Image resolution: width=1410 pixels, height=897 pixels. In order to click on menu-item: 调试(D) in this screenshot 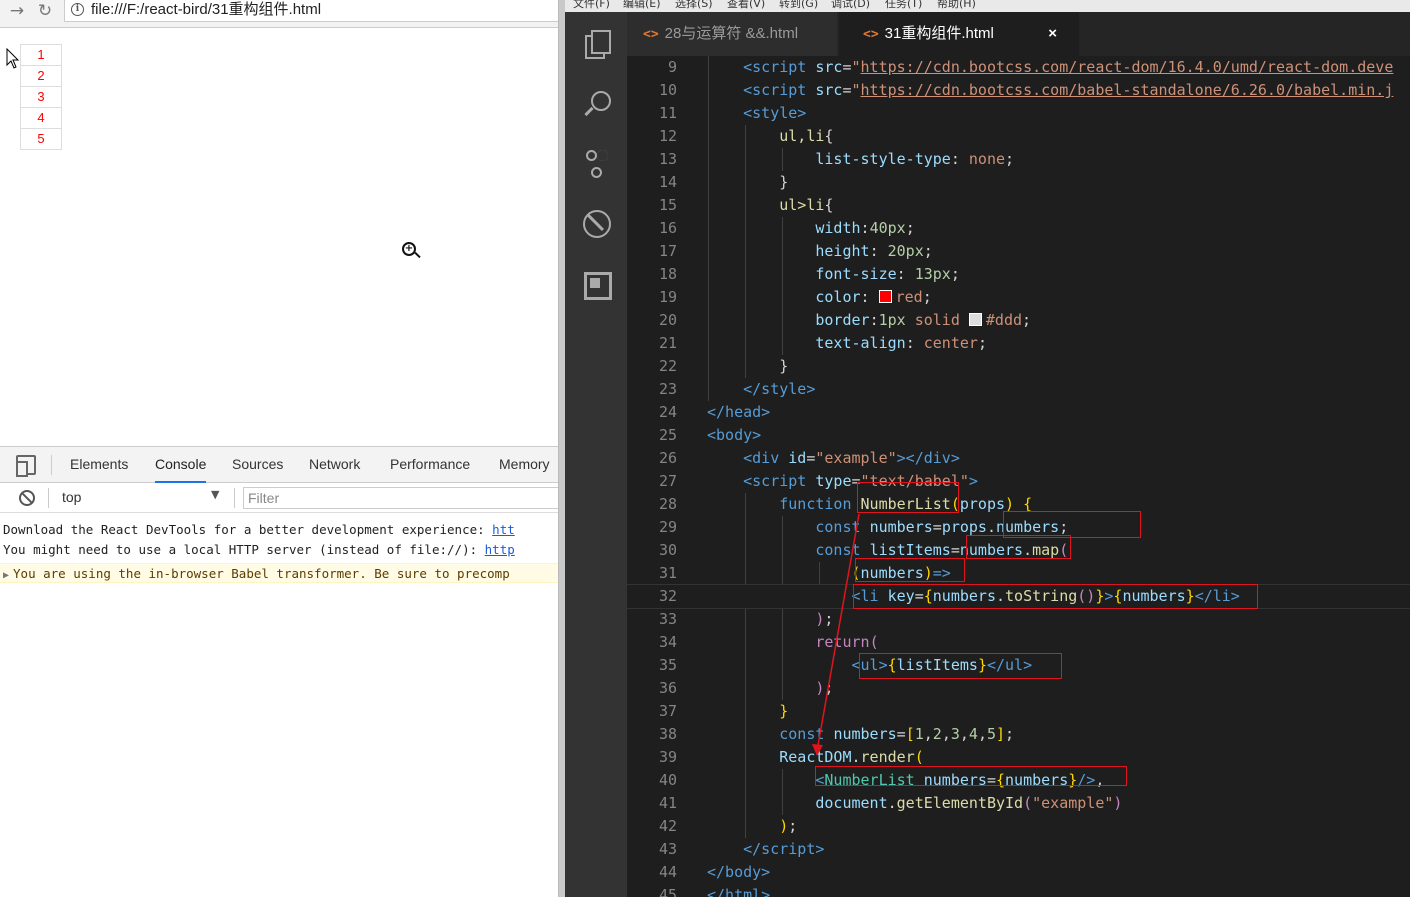, I will do `click(850, 5)`.